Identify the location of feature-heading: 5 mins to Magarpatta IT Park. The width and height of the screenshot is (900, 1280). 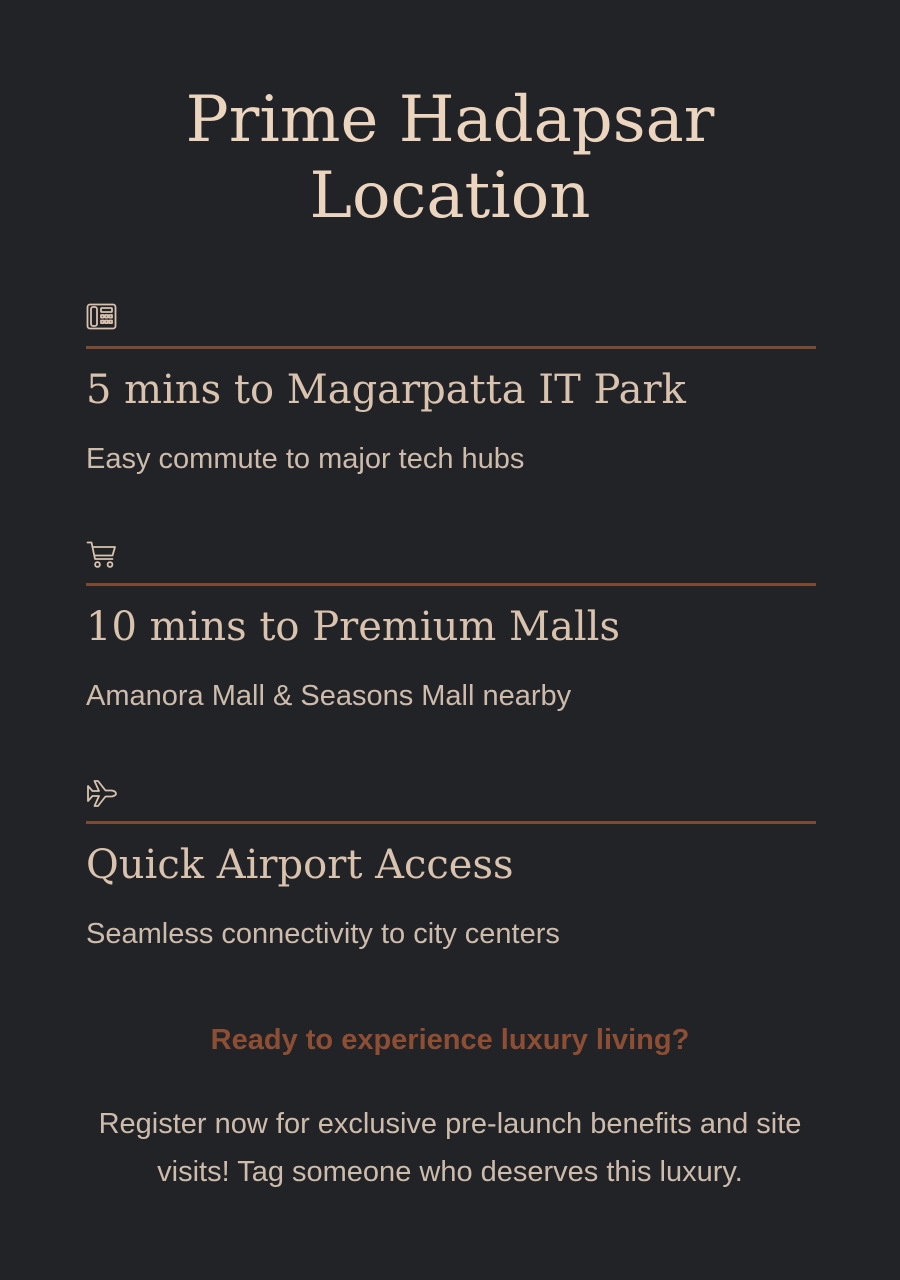
(386, 390).